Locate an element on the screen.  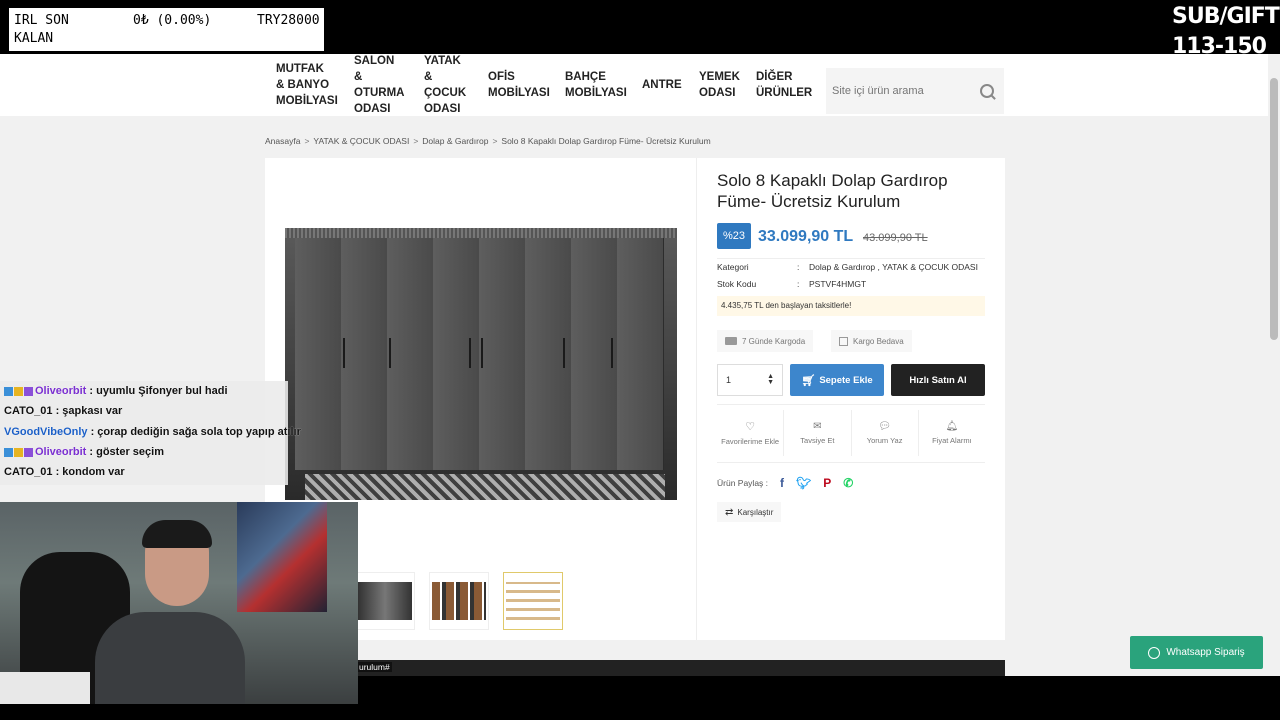
compare-button: ⇄ Karşılaştır is located at coordinates (749, 512).